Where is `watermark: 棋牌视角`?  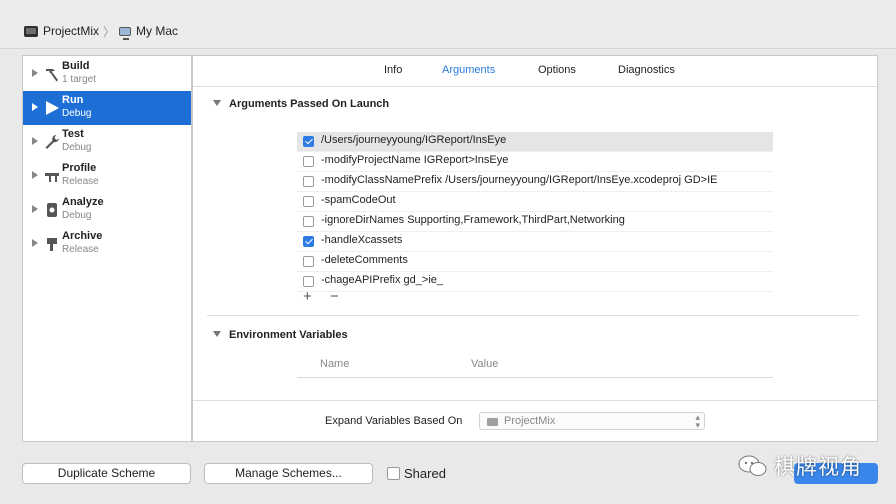 watermark: 棋牌视角 is located at coordinates (800, 466).